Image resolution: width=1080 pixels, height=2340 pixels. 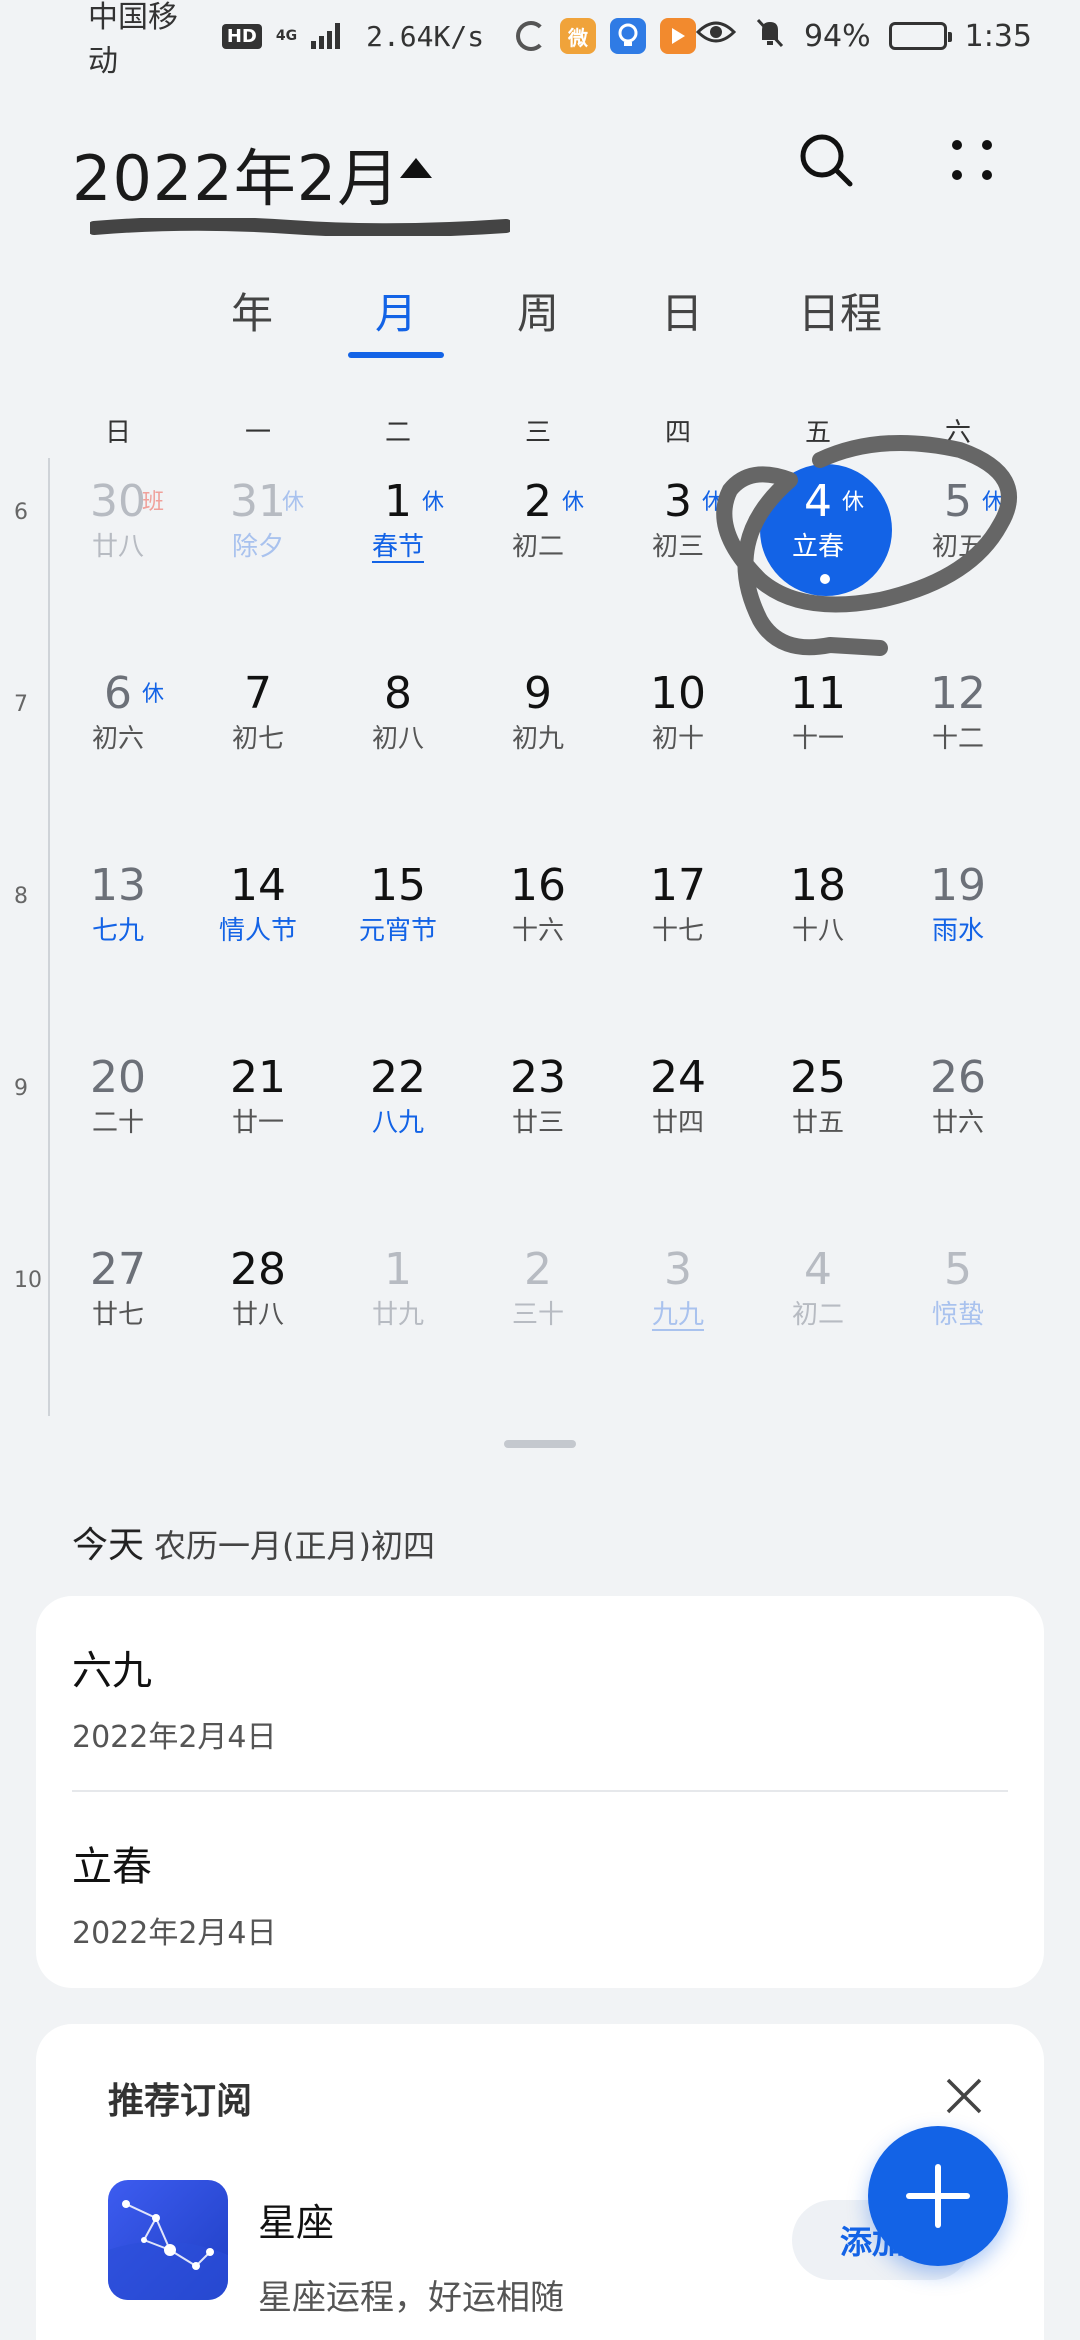 What do you see at coordinates (817, 931) in the screenshot?
I see `lunar-day: 十八` at bounding box center [817, 931].